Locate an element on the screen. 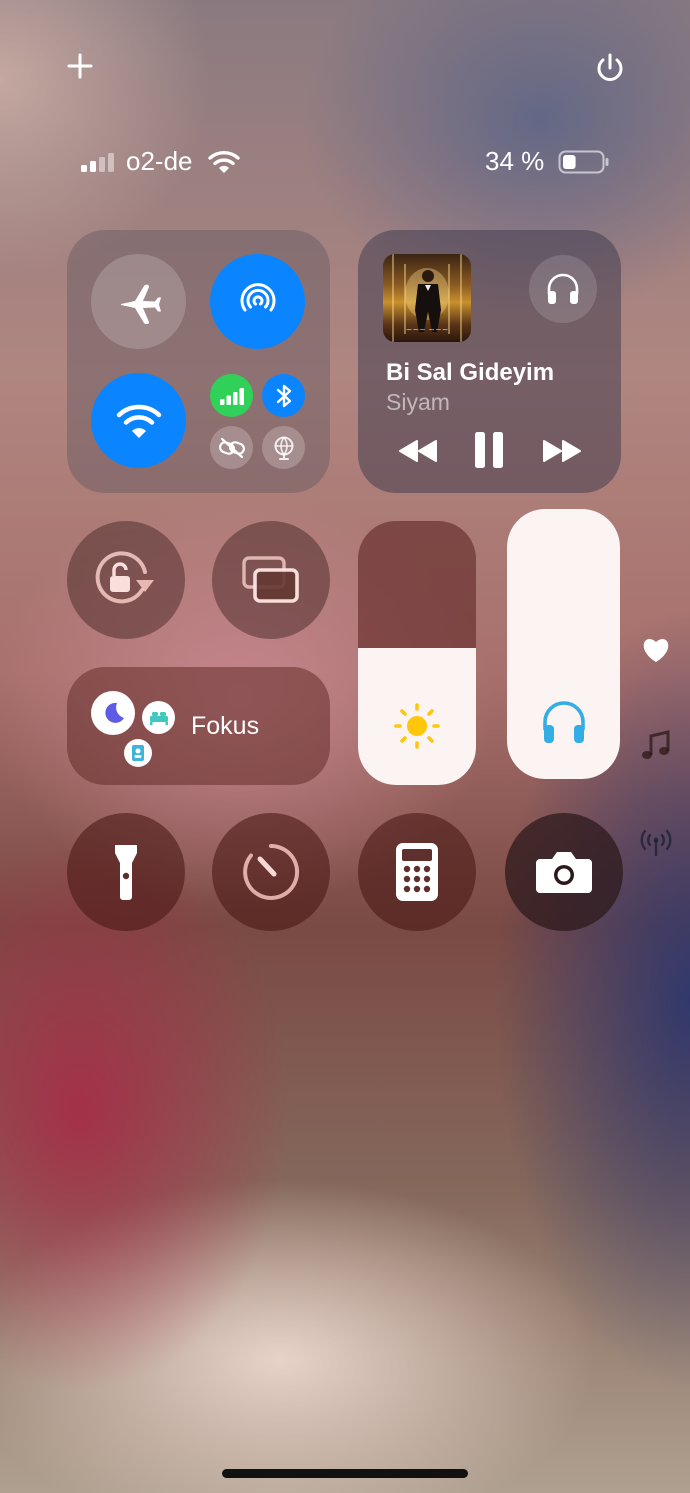 This screenshot has height=1493, width=690. sleep-focus-badge is located at coordinates (113, 713).